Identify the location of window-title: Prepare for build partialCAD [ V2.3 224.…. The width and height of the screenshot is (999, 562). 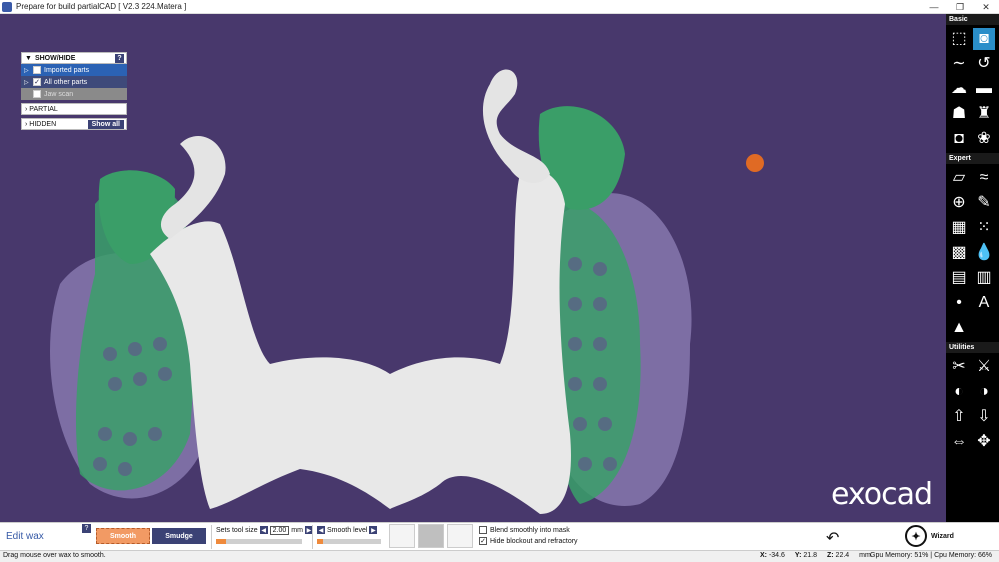
(101, 6).